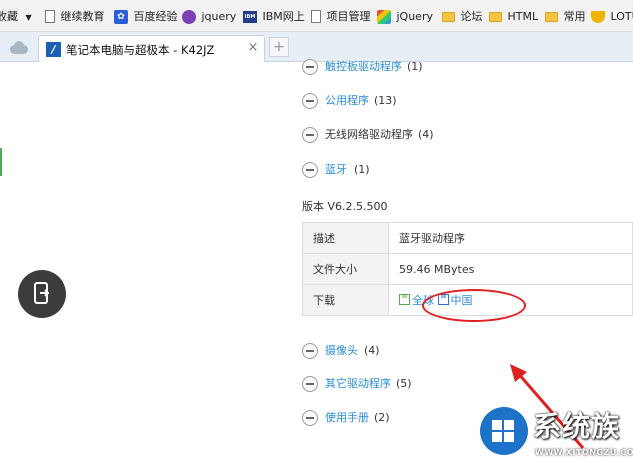  Describe the element at coordinates (504, 431) in the screenshot. I see `windows-logo-icon` at that location.